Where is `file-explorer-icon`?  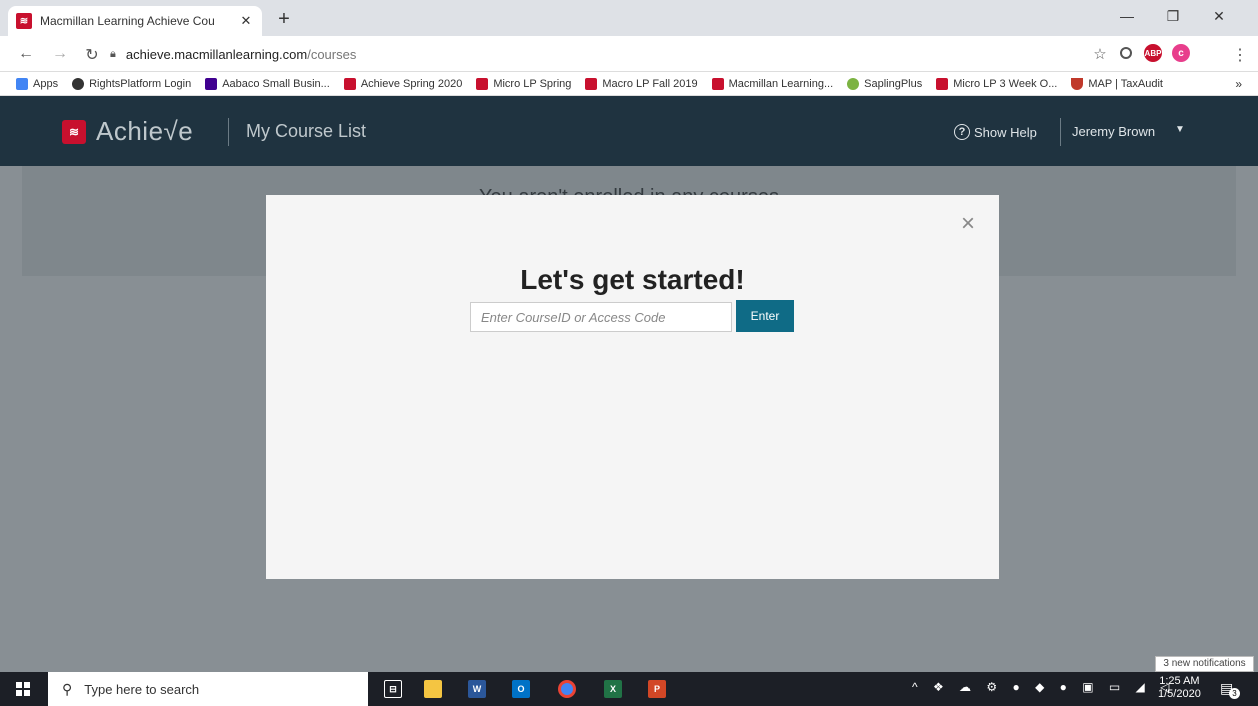 file-explorer-icon is located at coordinates (433, 689).